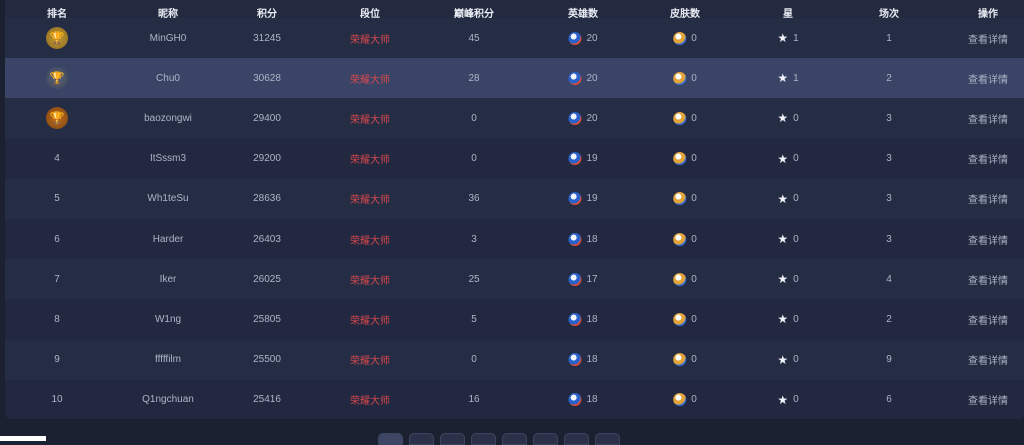 This screenshot has height=445, width=1024. I want to click on table-row: 7 Iker 26025 荣耀大师 25 17 0 ★ 0 4 查看详情, so click(514, 279).